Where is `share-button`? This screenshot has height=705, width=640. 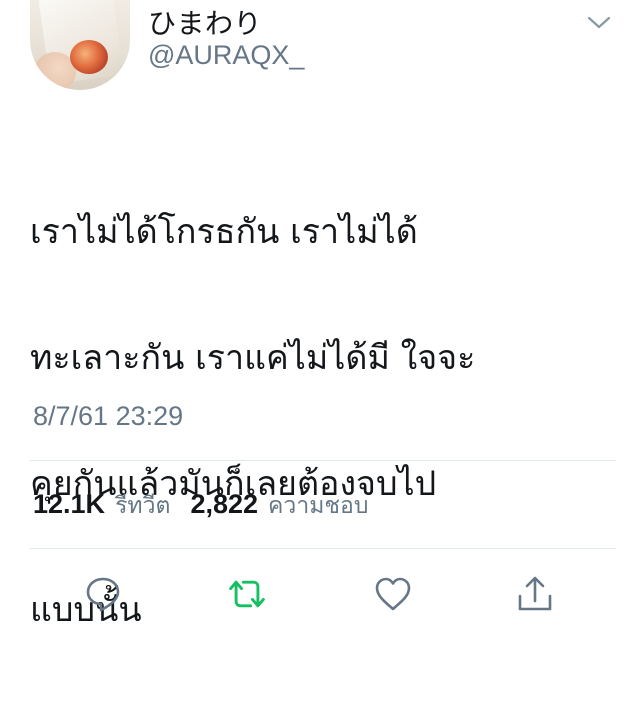 share-button is located at coordinates (535, 594).